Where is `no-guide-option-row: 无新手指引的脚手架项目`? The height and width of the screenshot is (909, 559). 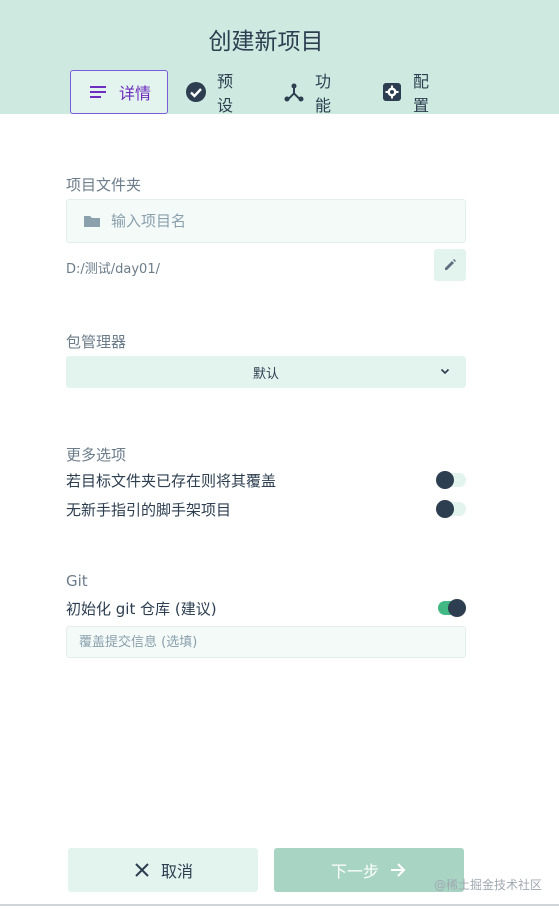 no-guide-option-row: 无新手指引的脚手架项目 is located at coordinates (266, 509).